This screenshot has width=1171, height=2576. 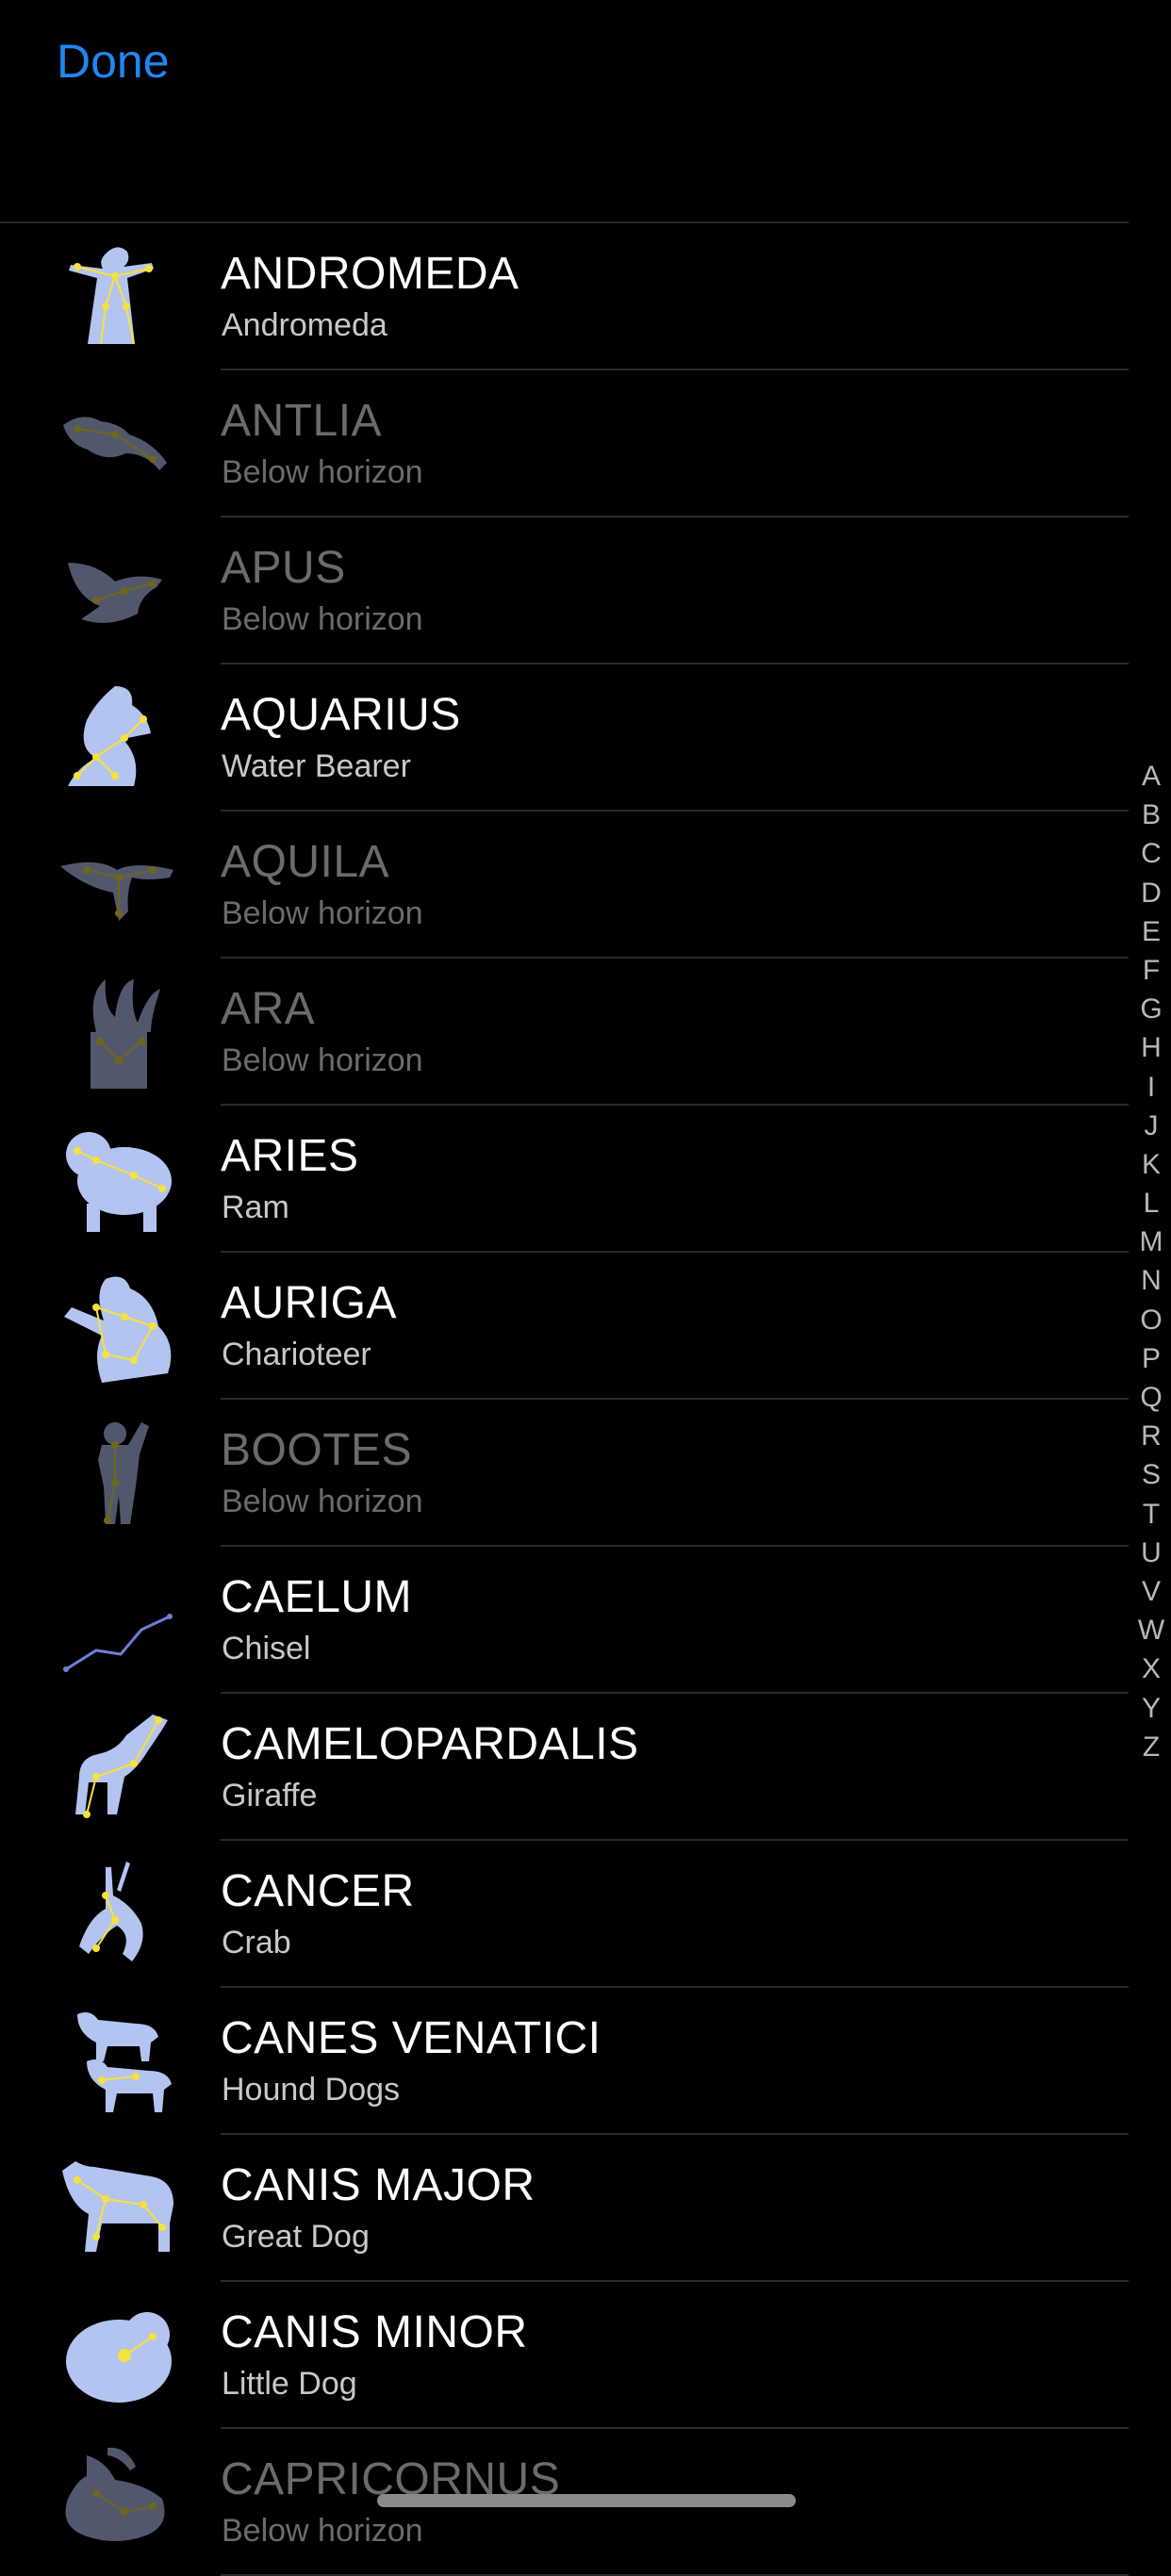 I want to click on index-letter-d: D, so click(x=1151, y=893).